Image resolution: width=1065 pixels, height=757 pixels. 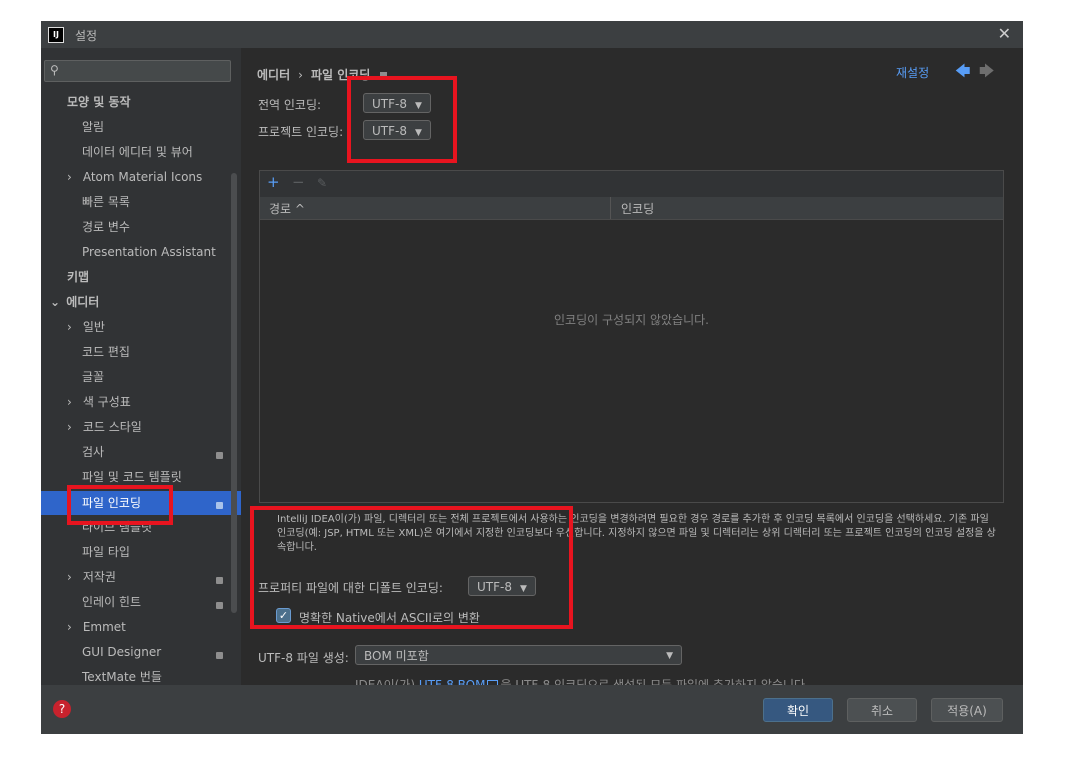 What do you see at coordinates (93, 327) in the screenshot?
I see `sidebar-item-label: 일반` at bounding box center [93, 327].